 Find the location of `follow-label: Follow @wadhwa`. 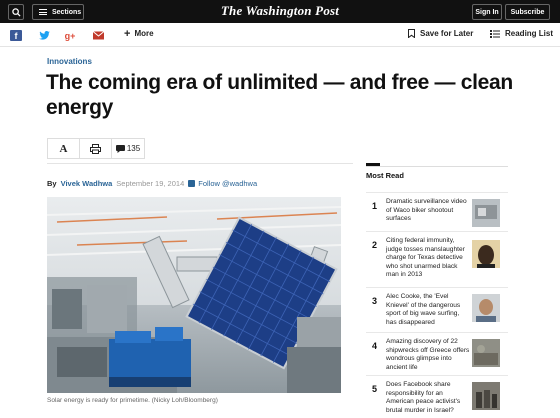

follow-label: Follow @wadhwa is located at coordinates (228, 183).